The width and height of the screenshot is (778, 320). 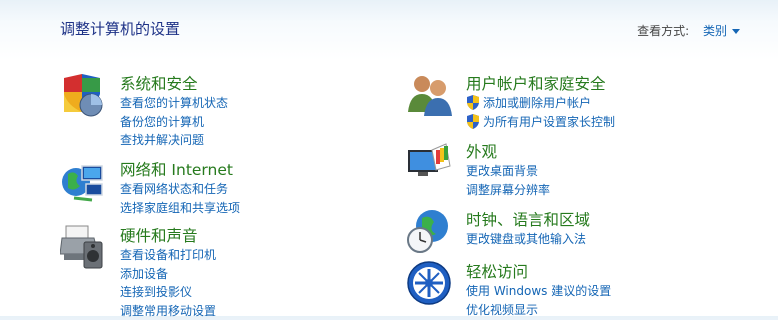 What do you see at coordinates (168, 274) in the screenshot?
I see `link-add-device: 添加设备` at bounding box center [168, 274].